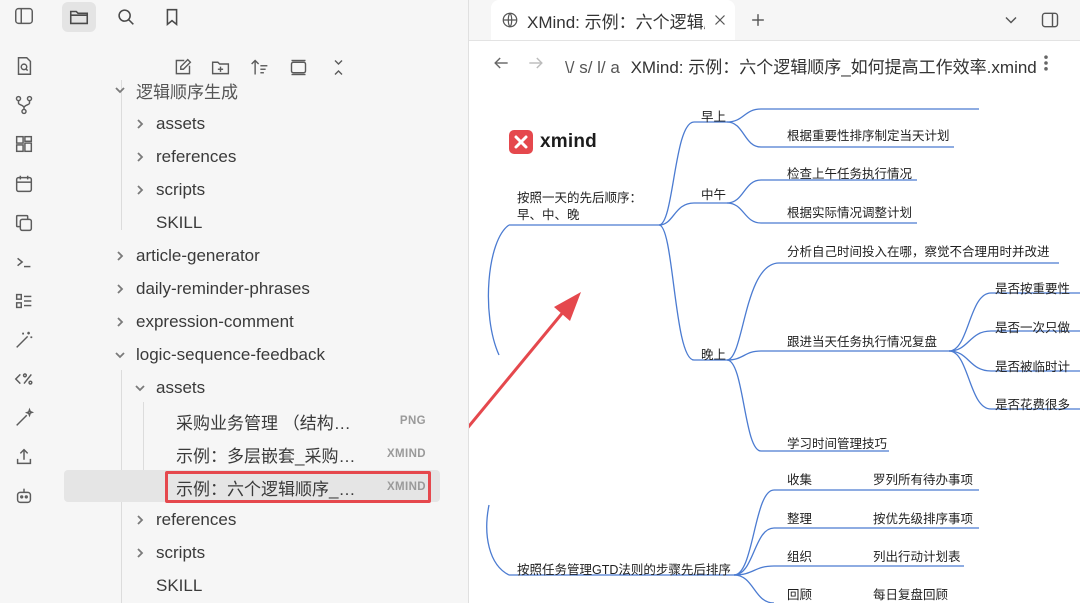 Image resolution: width=1080 pixels, height=603 pixels. What do you see at coordinates (172, 17) in the screenshot?
I see `bookmark-icon` at bounding box center [172, 17].